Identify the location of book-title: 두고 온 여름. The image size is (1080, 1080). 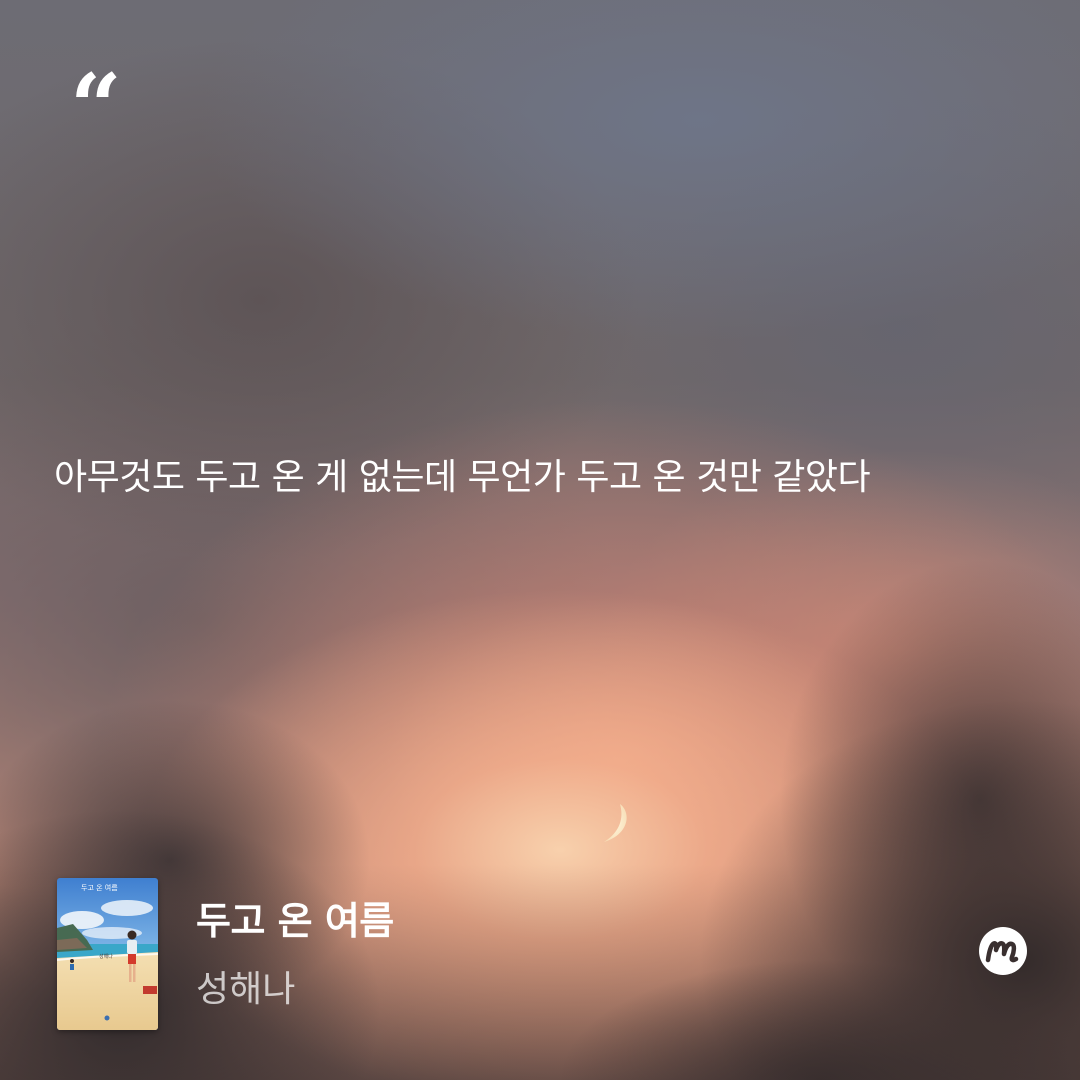
(295, 921).